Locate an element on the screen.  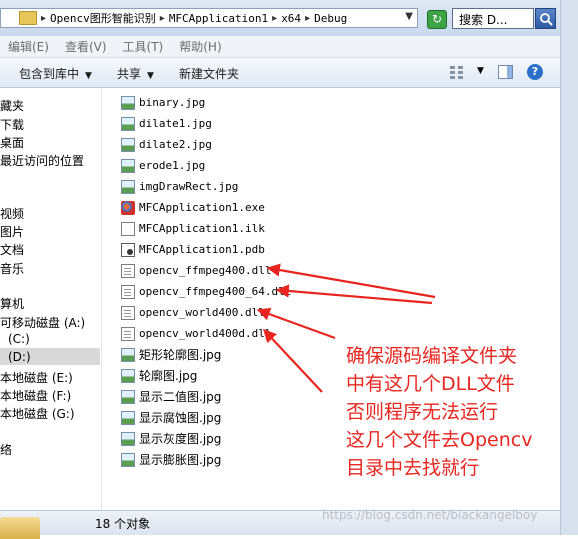
file-name: MFCApplication1.exe is located at coordinates (202, 207).